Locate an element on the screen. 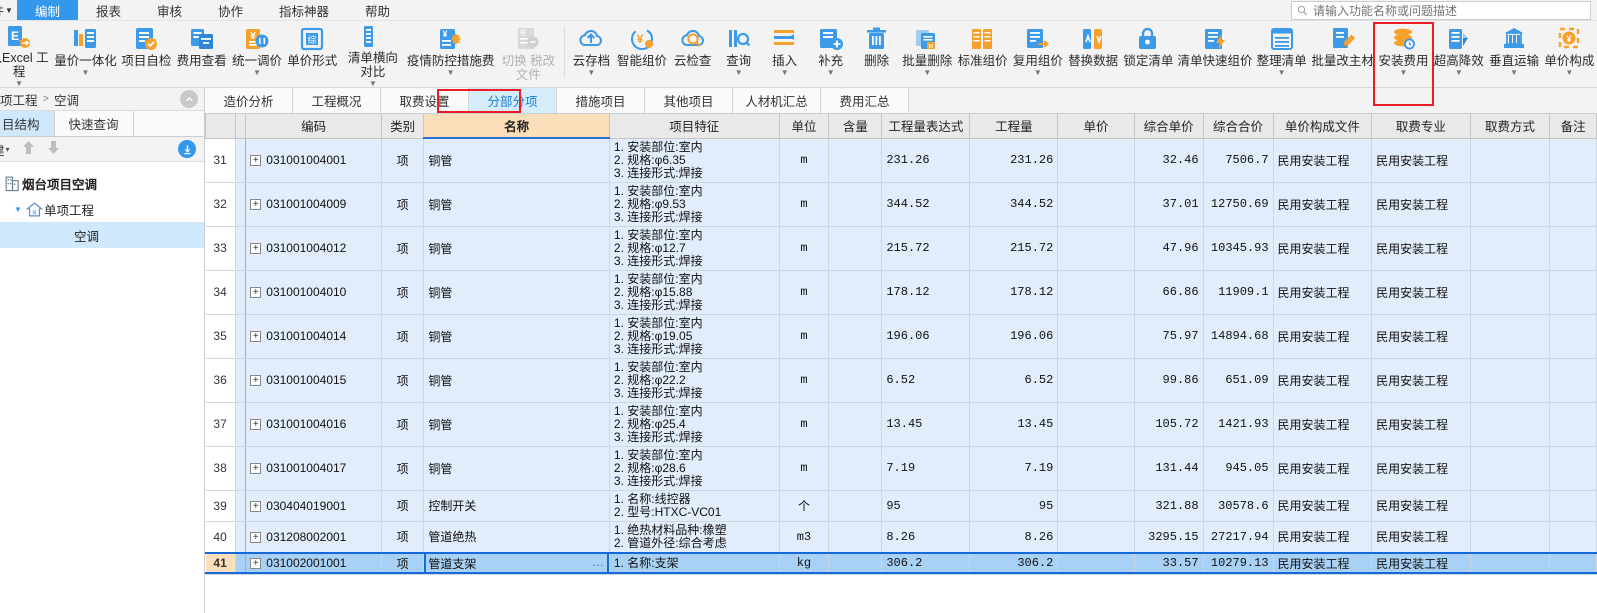 The width and height of the screenshot is (1597, 613). tab-3: 分部分项 is located at coordinates (513, 100).